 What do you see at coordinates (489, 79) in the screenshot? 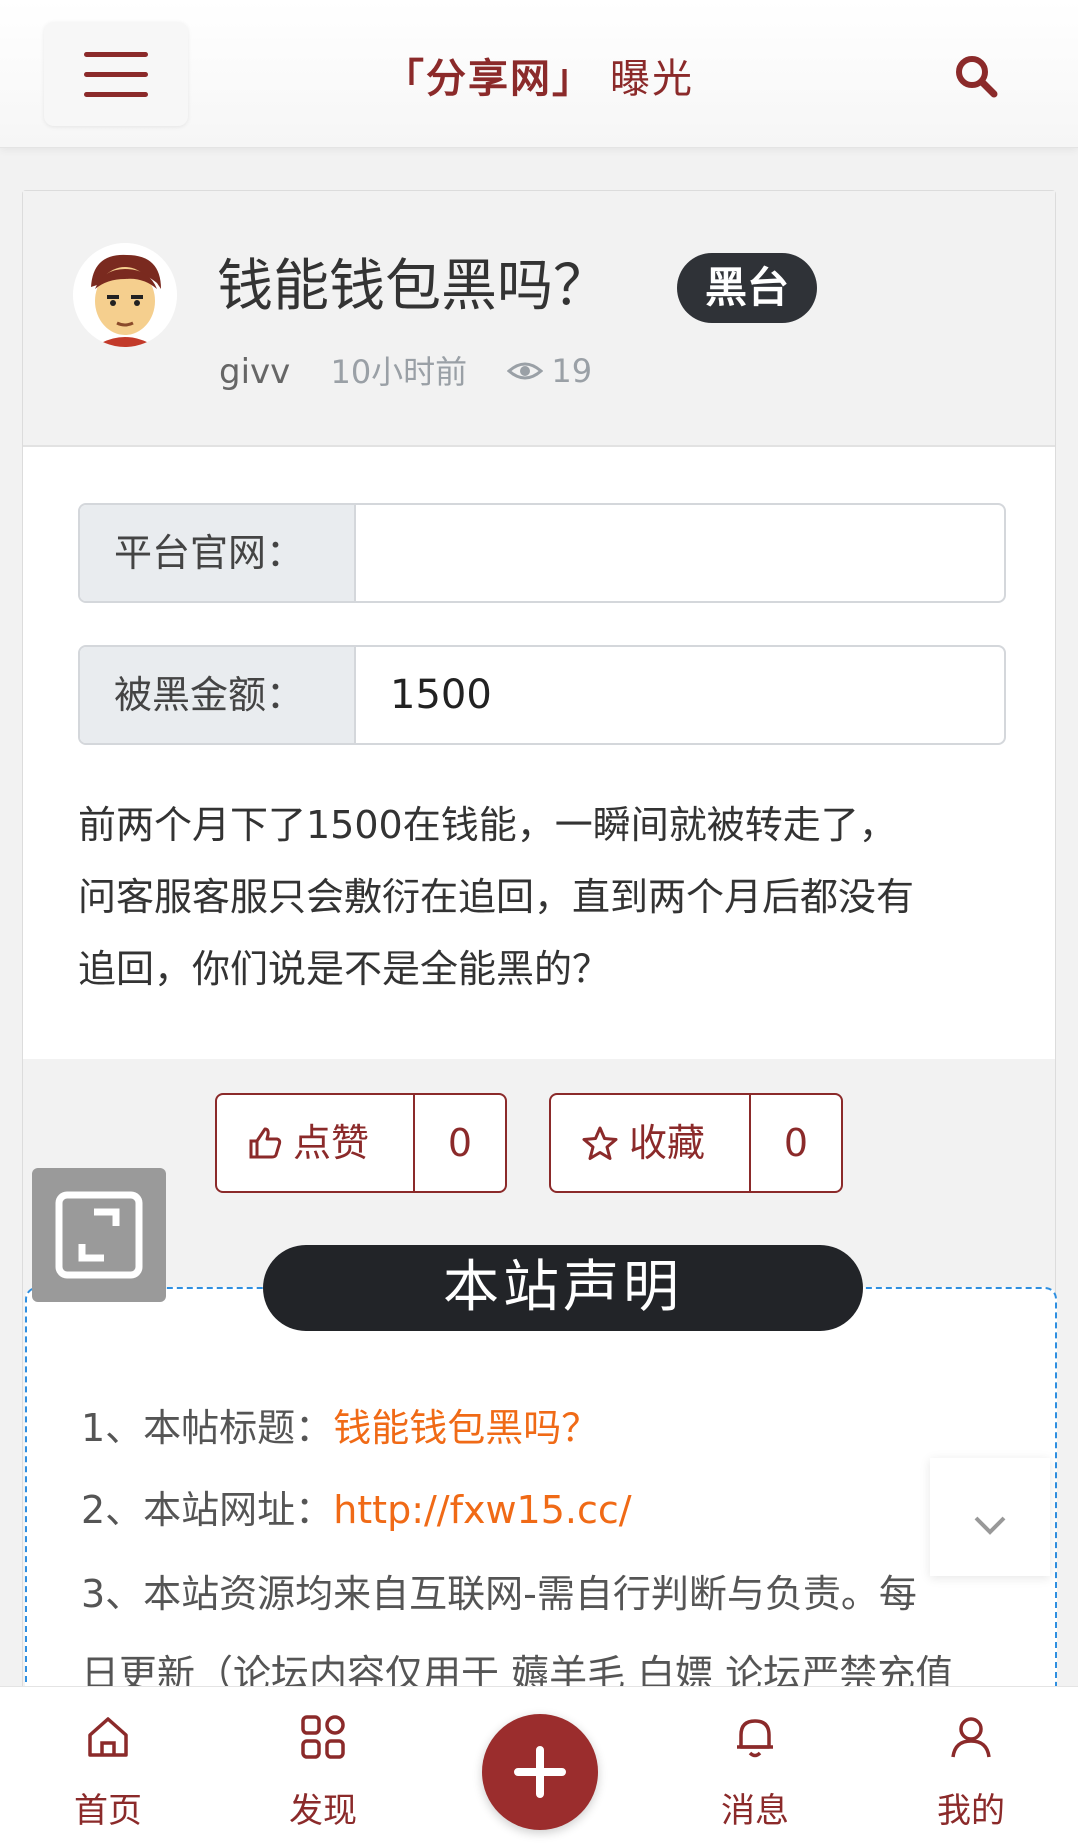
I see `site-brand: 「分享网」` at bounding box center [489, 79].